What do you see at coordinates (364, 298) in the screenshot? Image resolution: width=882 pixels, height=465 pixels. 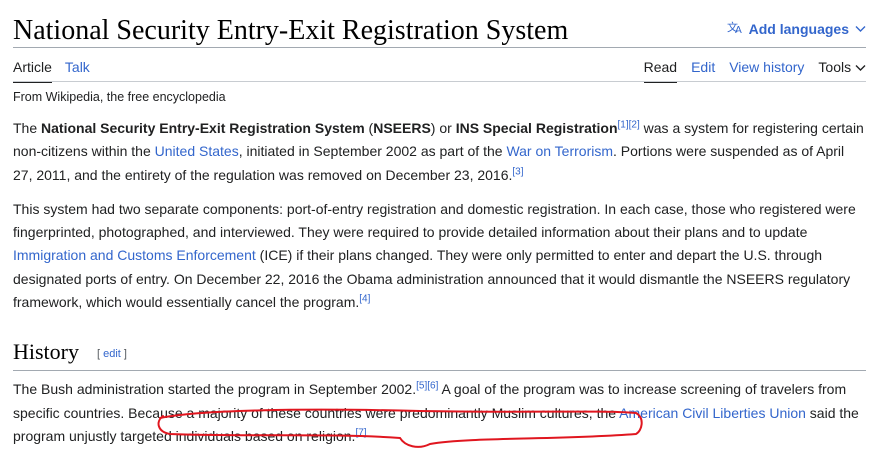 I see `citation-4: [4]` at bounding box center [364, 298].